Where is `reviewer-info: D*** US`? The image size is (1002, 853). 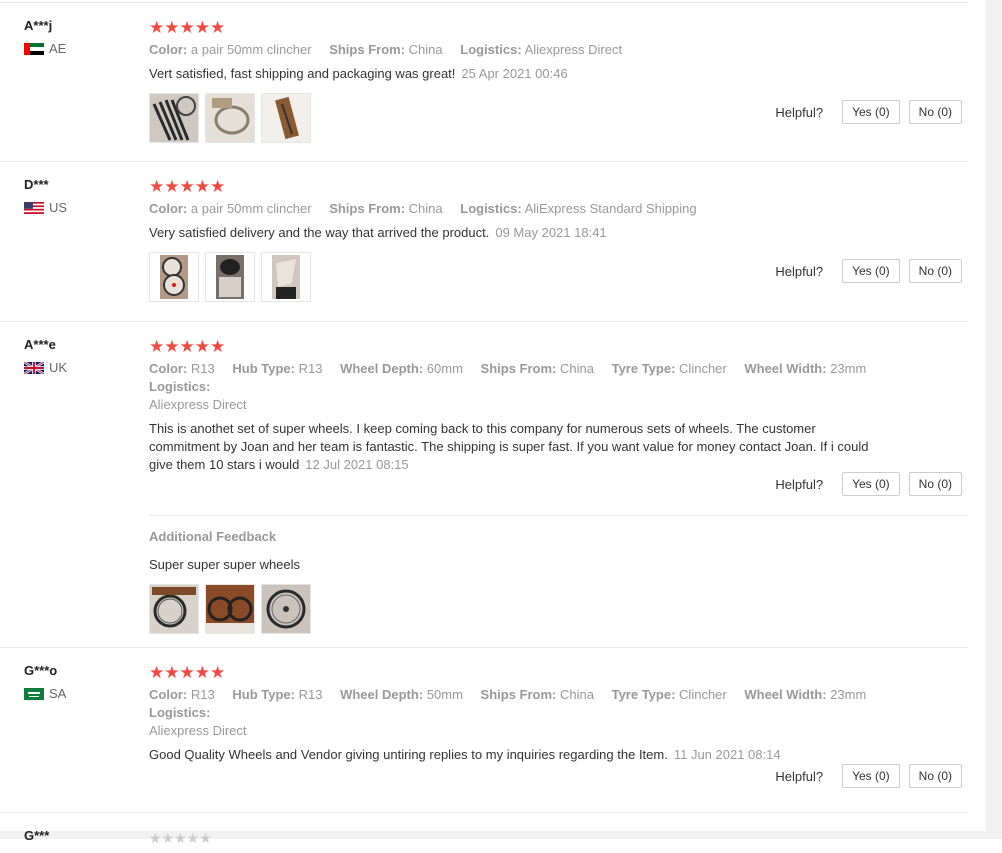
reviewer-info: D*** US is located at coordinates (79, 196).